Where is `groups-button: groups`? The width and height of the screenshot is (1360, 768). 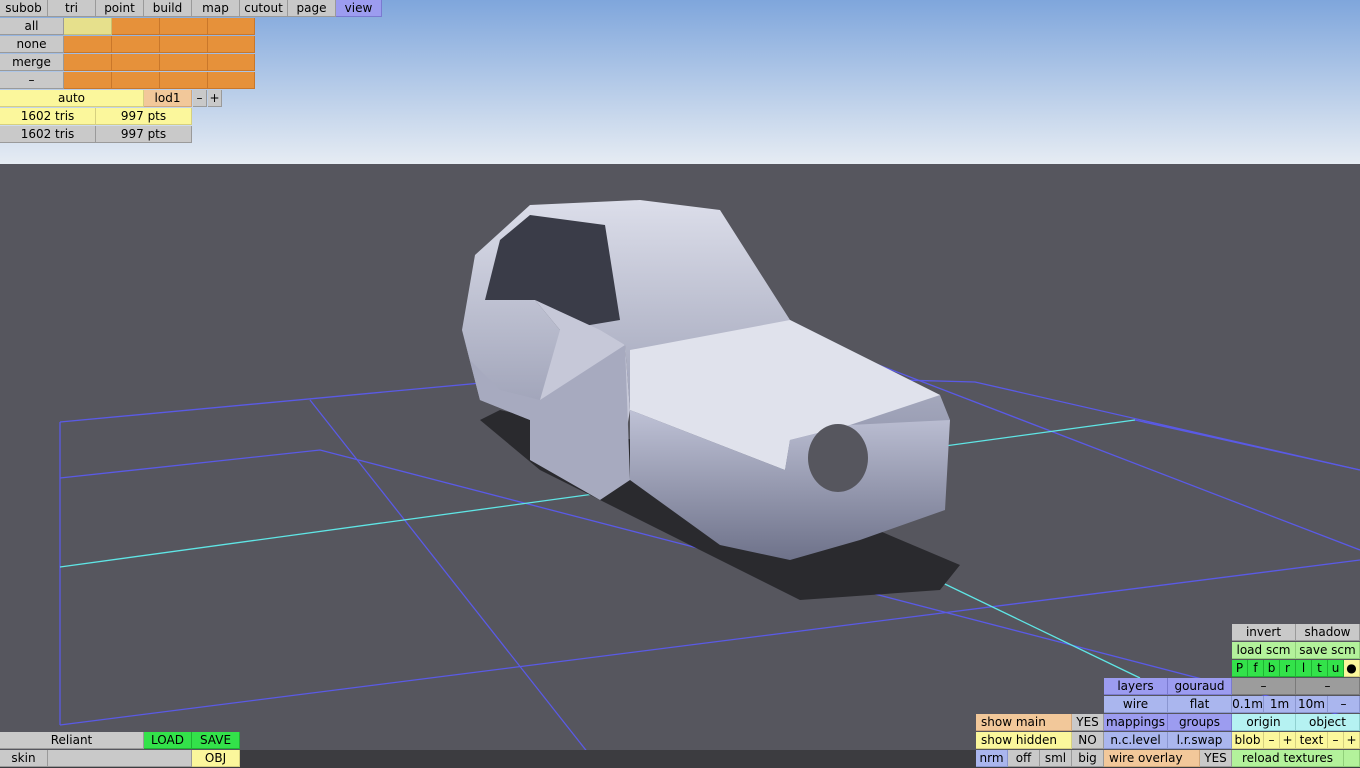 groups-button: groups is located at coordinates (1200, 722).